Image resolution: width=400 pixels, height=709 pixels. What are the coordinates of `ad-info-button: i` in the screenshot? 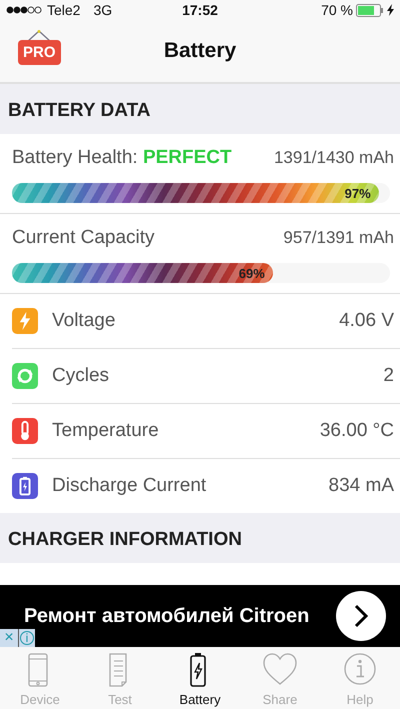 It's located at (26, 638).